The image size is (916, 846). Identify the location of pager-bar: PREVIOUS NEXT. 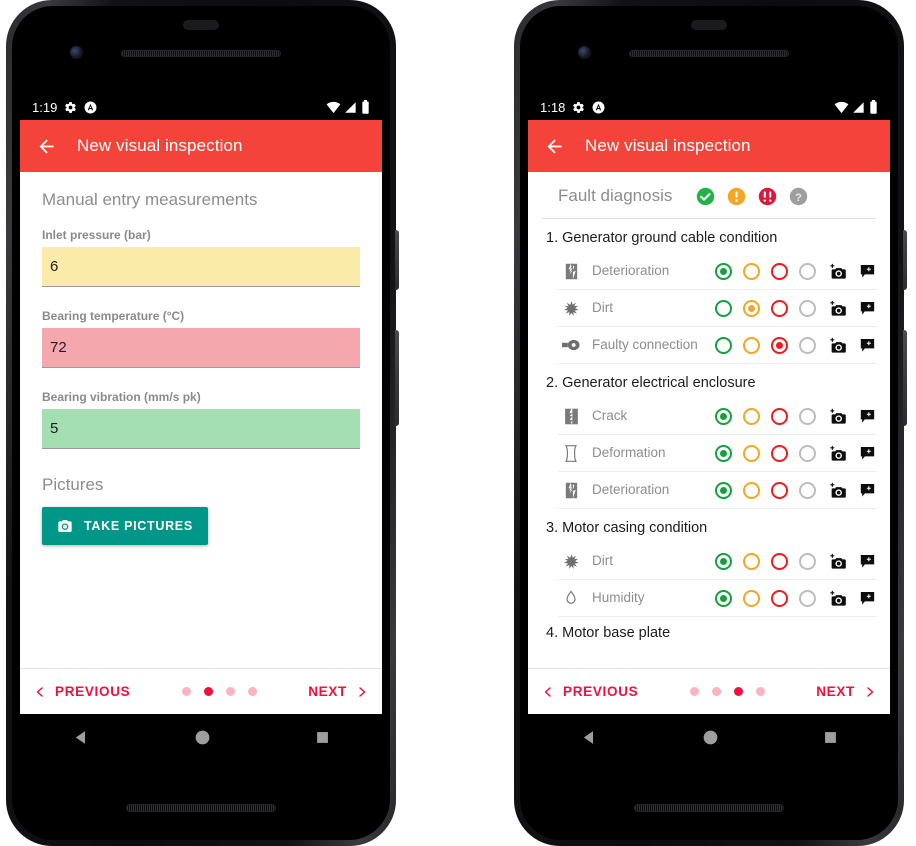
(201, 691).